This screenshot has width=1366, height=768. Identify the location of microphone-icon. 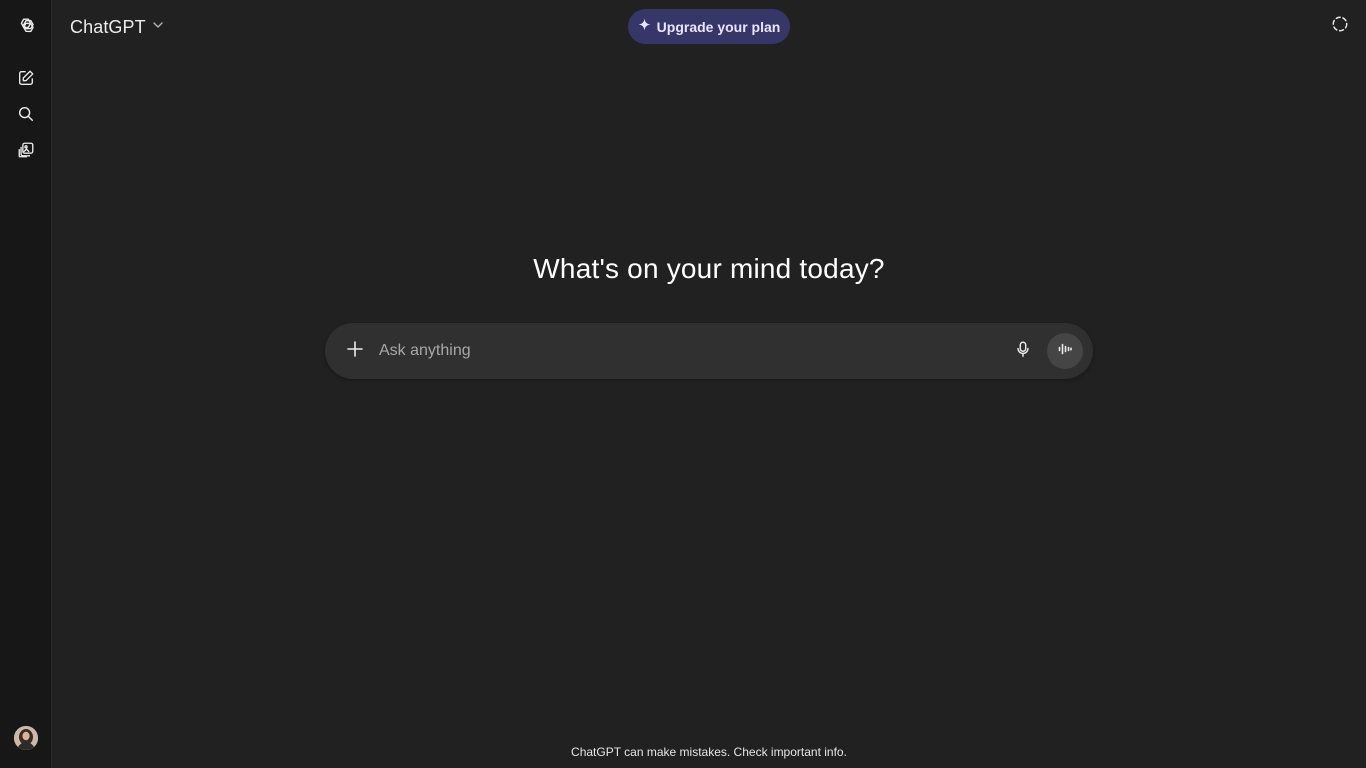
(1023, 351).